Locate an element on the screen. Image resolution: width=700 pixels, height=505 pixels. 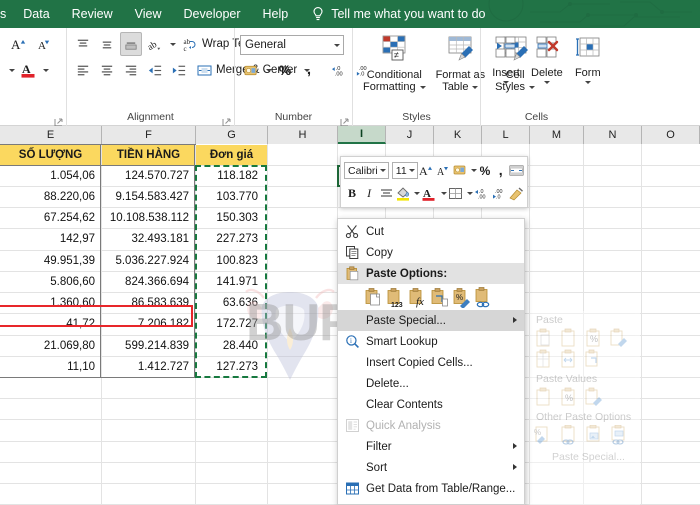
paste-options-icon-row: 123 fx % is located at coordinates (431, 297).